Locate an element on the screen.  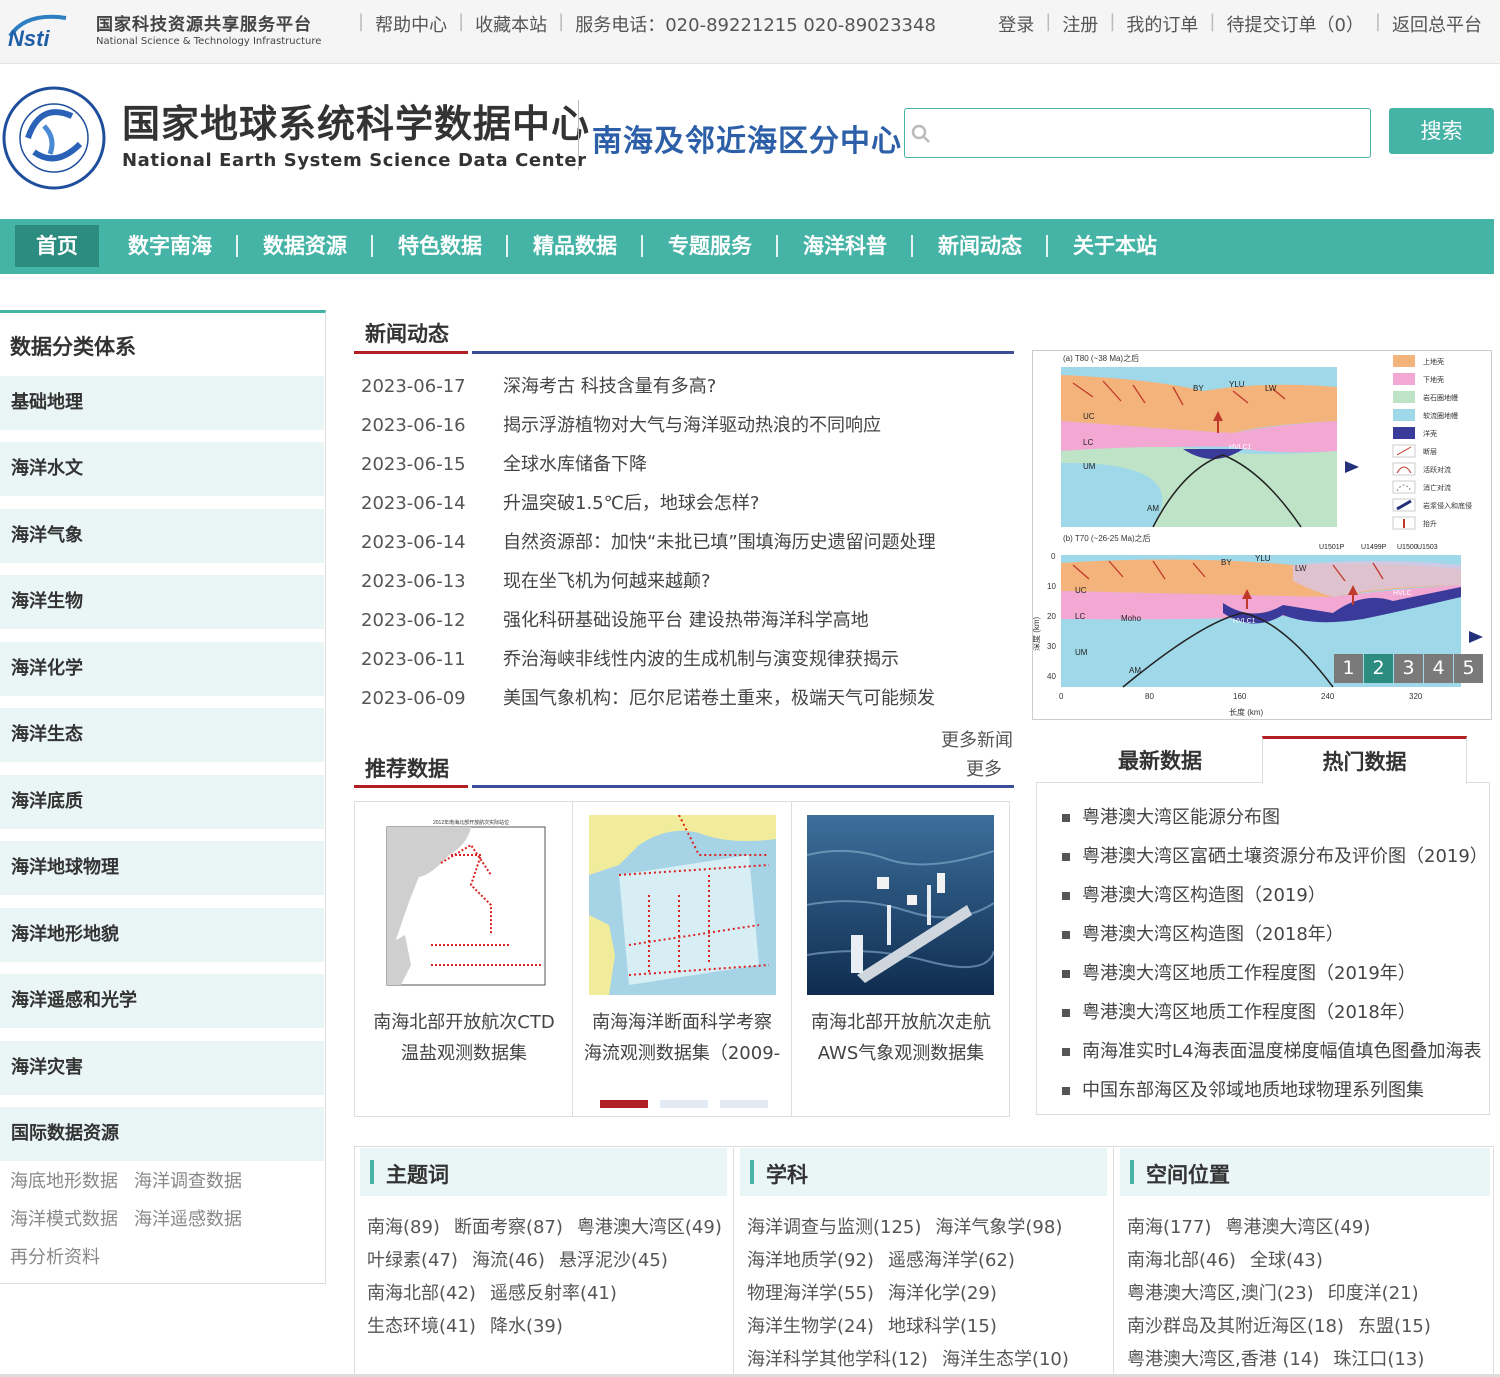
hot-data-title: 中国东部海区及邻域地质地球物理系列图集 is located at coordinates (1253, 1090).